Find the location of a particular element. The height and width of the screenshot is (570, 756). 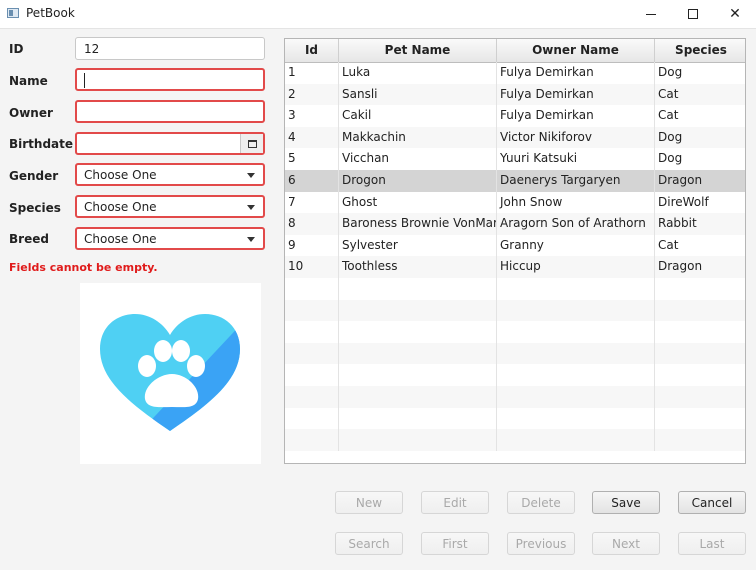

table-row: 7 Ghost John Snow DireWolf is located at coordinates (515, 202).